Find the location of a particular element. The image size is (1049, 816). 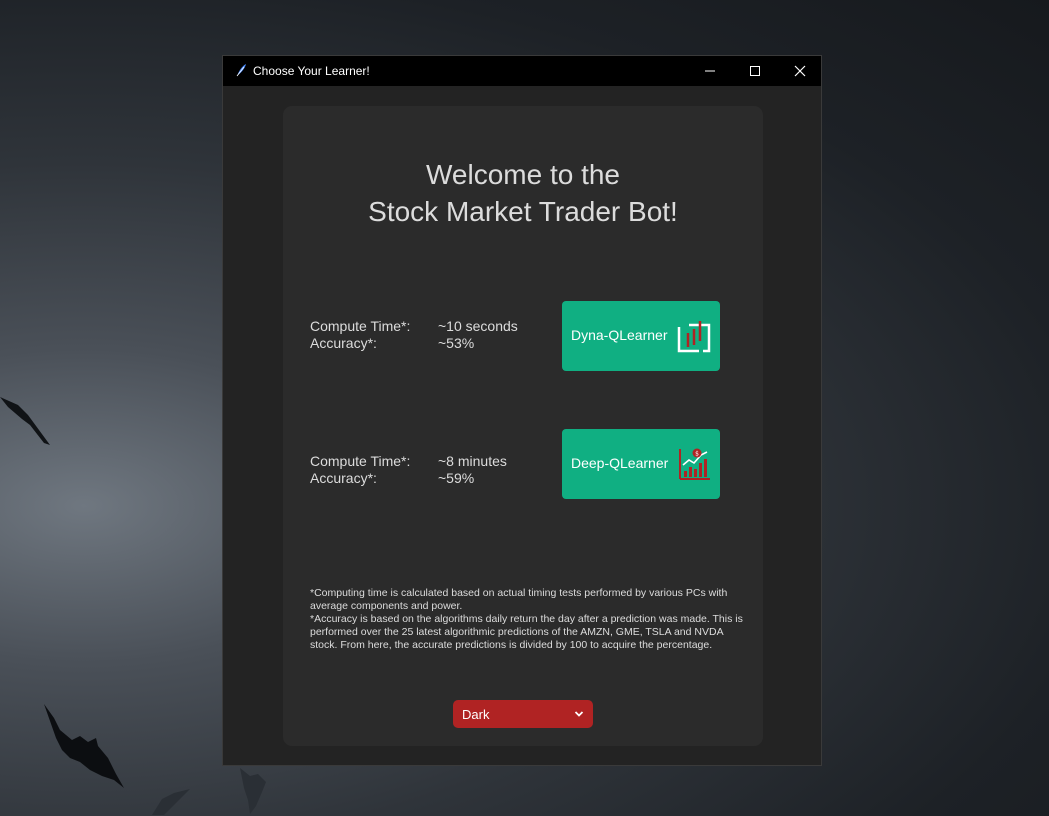

page-title-line-1: Welcome to the is located at coordinates (523, 174).